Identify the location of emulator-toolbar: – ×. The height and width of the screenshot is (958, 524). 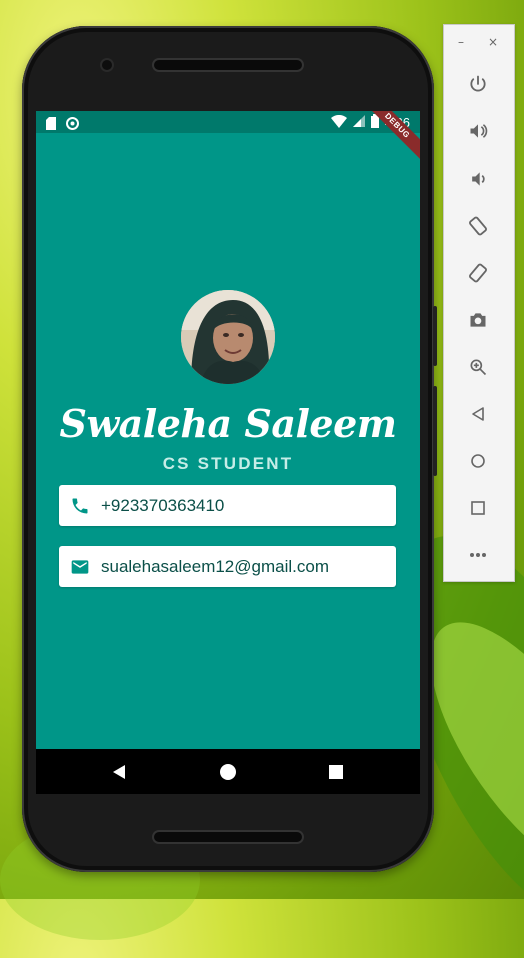
(479, 303).